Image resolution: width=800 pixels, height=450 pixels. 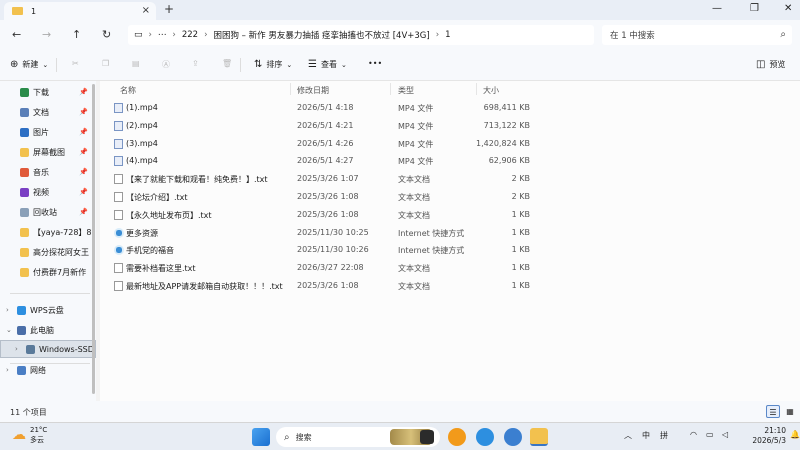 I want to click on refresh-icon: ↻, so click(x=106, y=34).